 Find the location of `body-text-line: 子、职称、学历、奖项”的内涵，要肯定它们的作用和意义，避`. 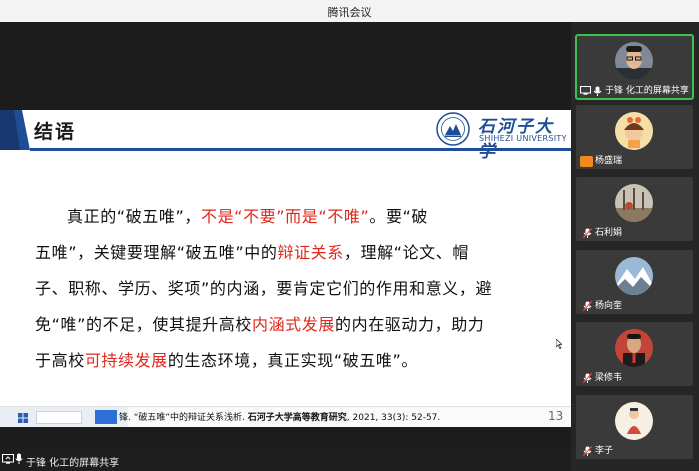

body-text-line: 子、职称、学历、奖项”的内涵，要肯定它们的作用和意义，避 is located at coordinates (263, 287).